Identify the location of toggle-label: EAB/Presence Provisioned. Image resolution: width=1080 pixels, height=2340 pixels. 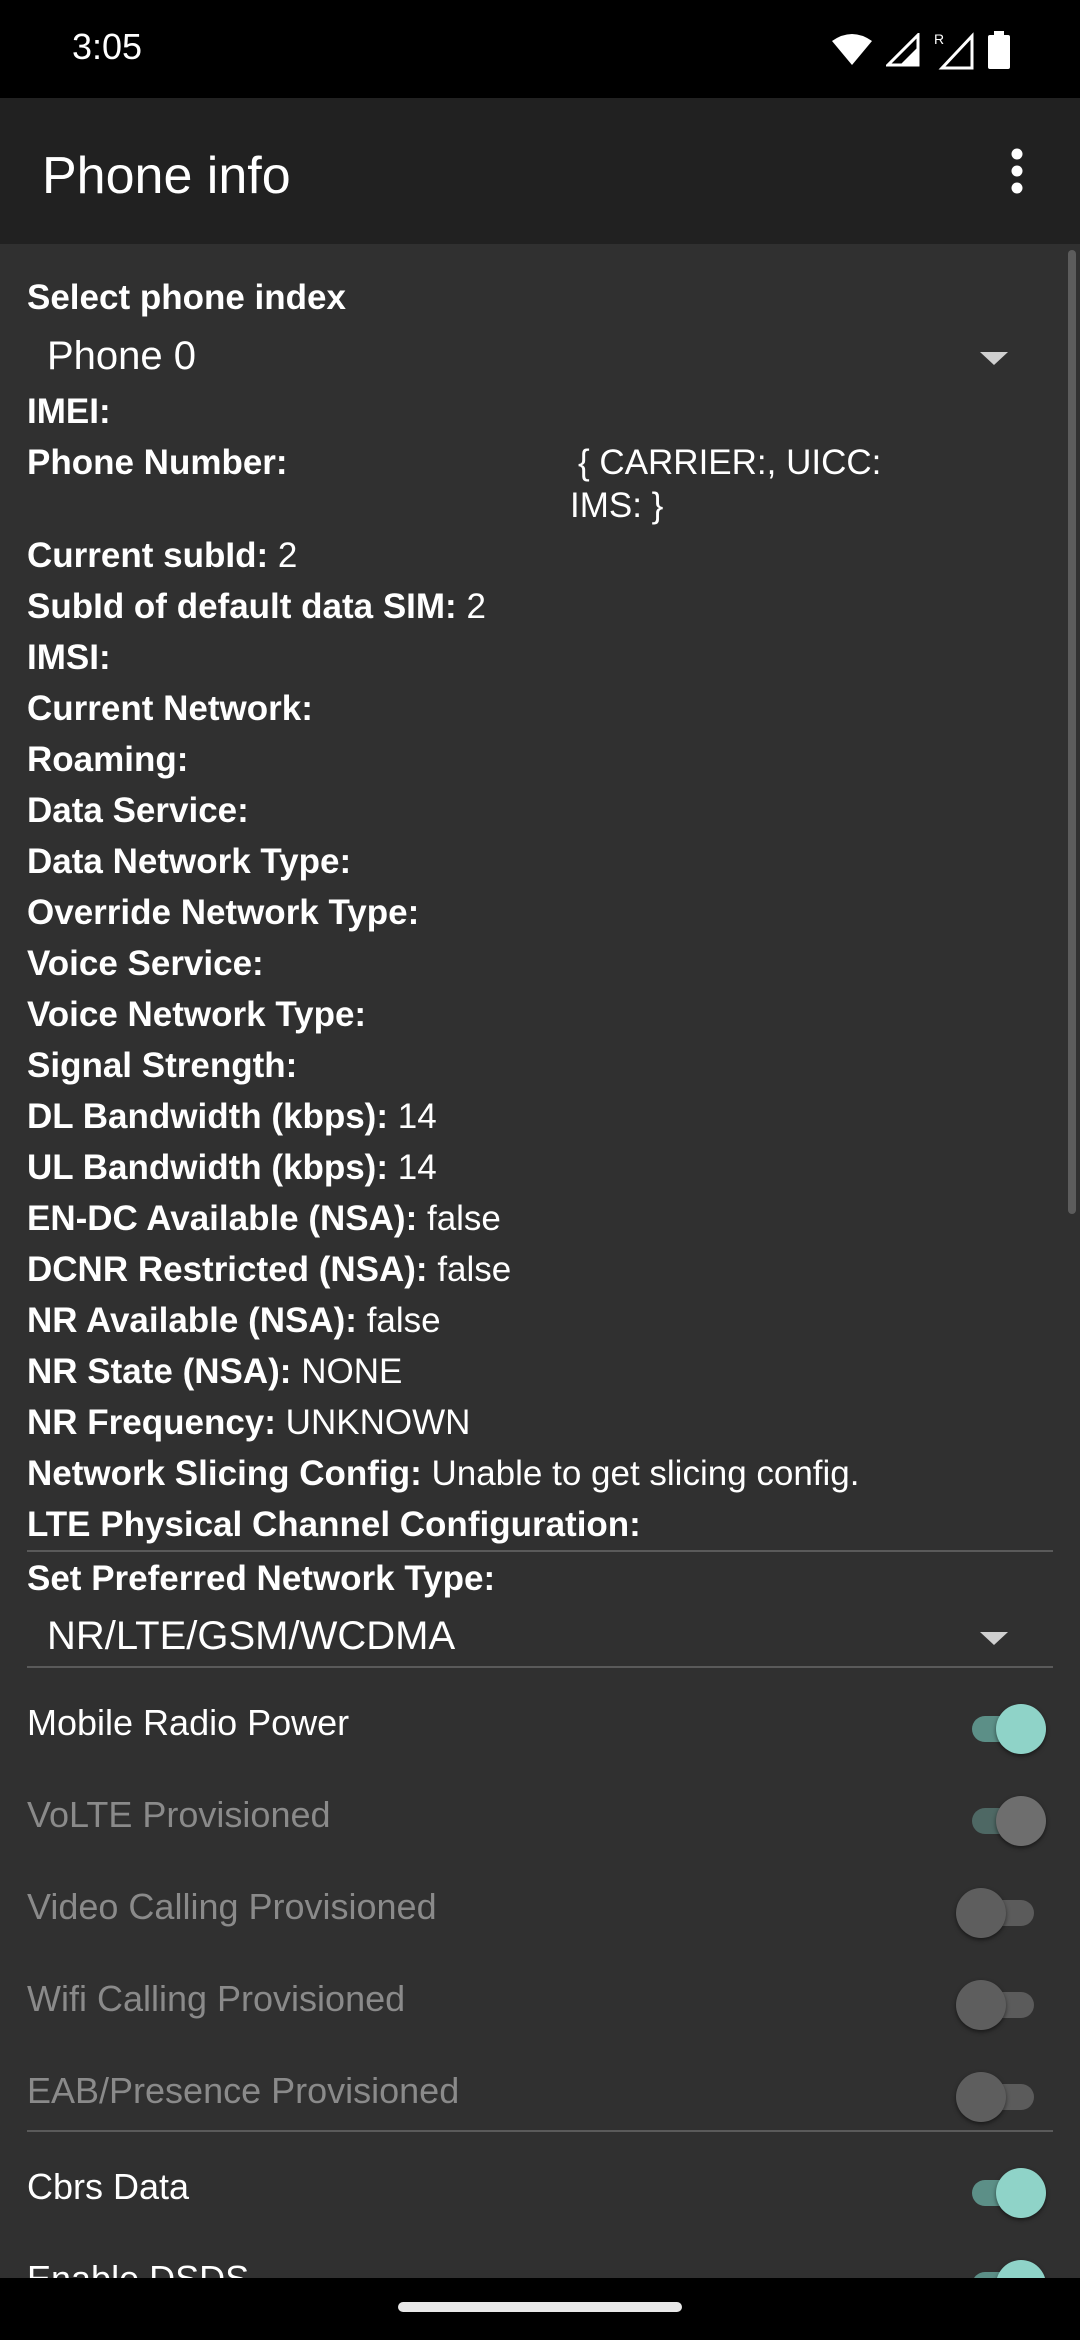
(243, 2090).